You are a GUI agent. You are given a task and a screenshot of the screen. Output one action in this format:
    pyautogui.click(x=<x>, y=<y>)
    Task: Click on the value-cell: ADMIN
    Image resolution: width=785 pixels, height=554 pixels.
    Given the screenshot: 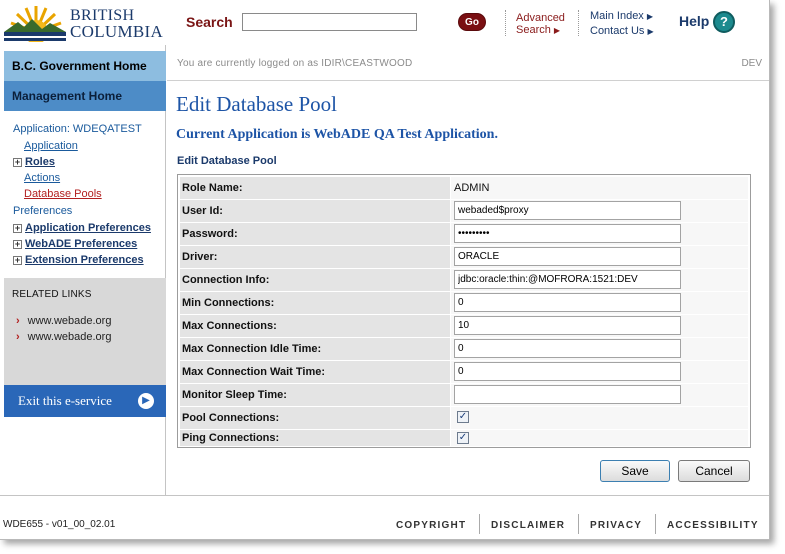 What is the action you would take?
    pyautogui.click(x=599, y=188)
    